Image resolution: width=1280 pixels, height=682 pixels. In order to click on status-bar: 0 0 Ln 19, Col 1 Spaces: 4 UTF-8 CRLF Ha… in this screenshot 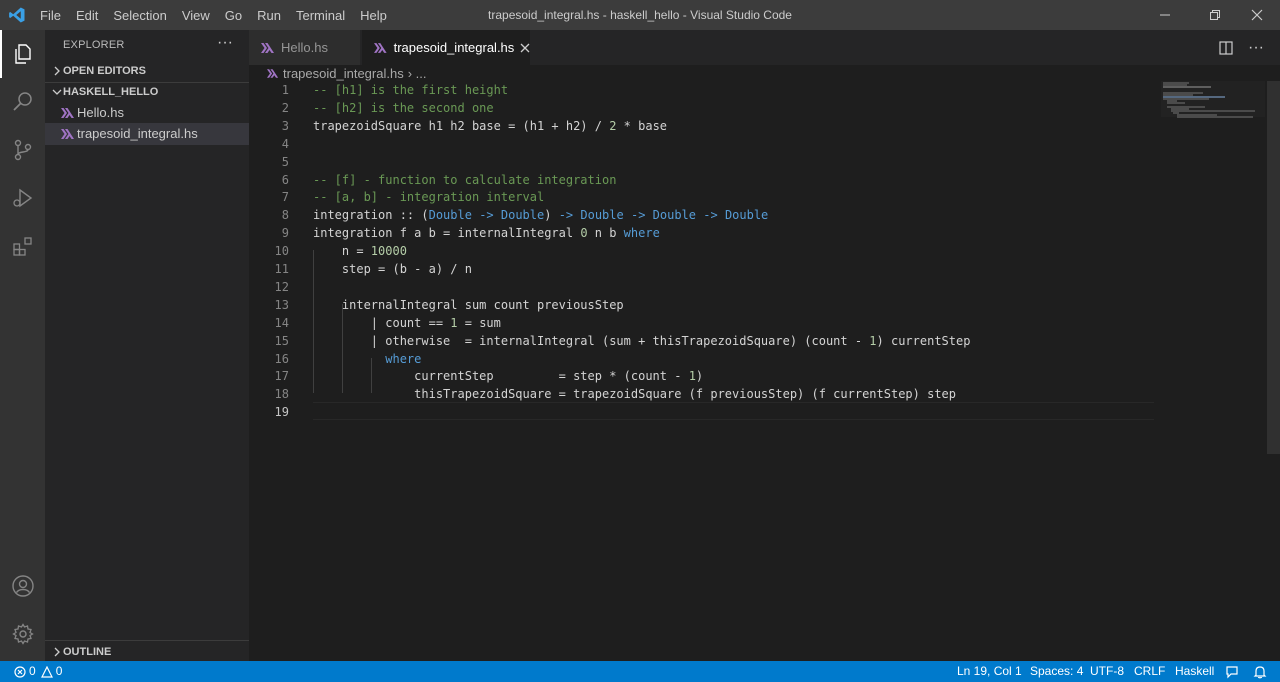, I will do `click(640, 671)`.